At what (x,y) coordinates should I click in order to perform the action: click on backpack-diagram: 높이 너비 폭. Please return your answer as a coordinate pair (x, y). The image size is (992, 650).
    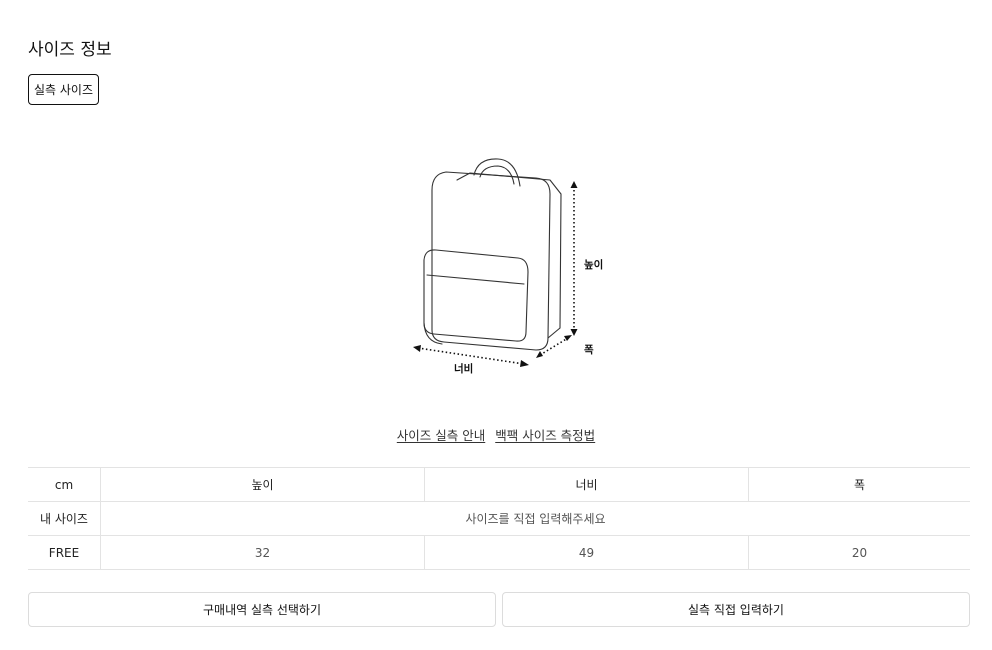
    Looking at the image, I should click on (505, 267).